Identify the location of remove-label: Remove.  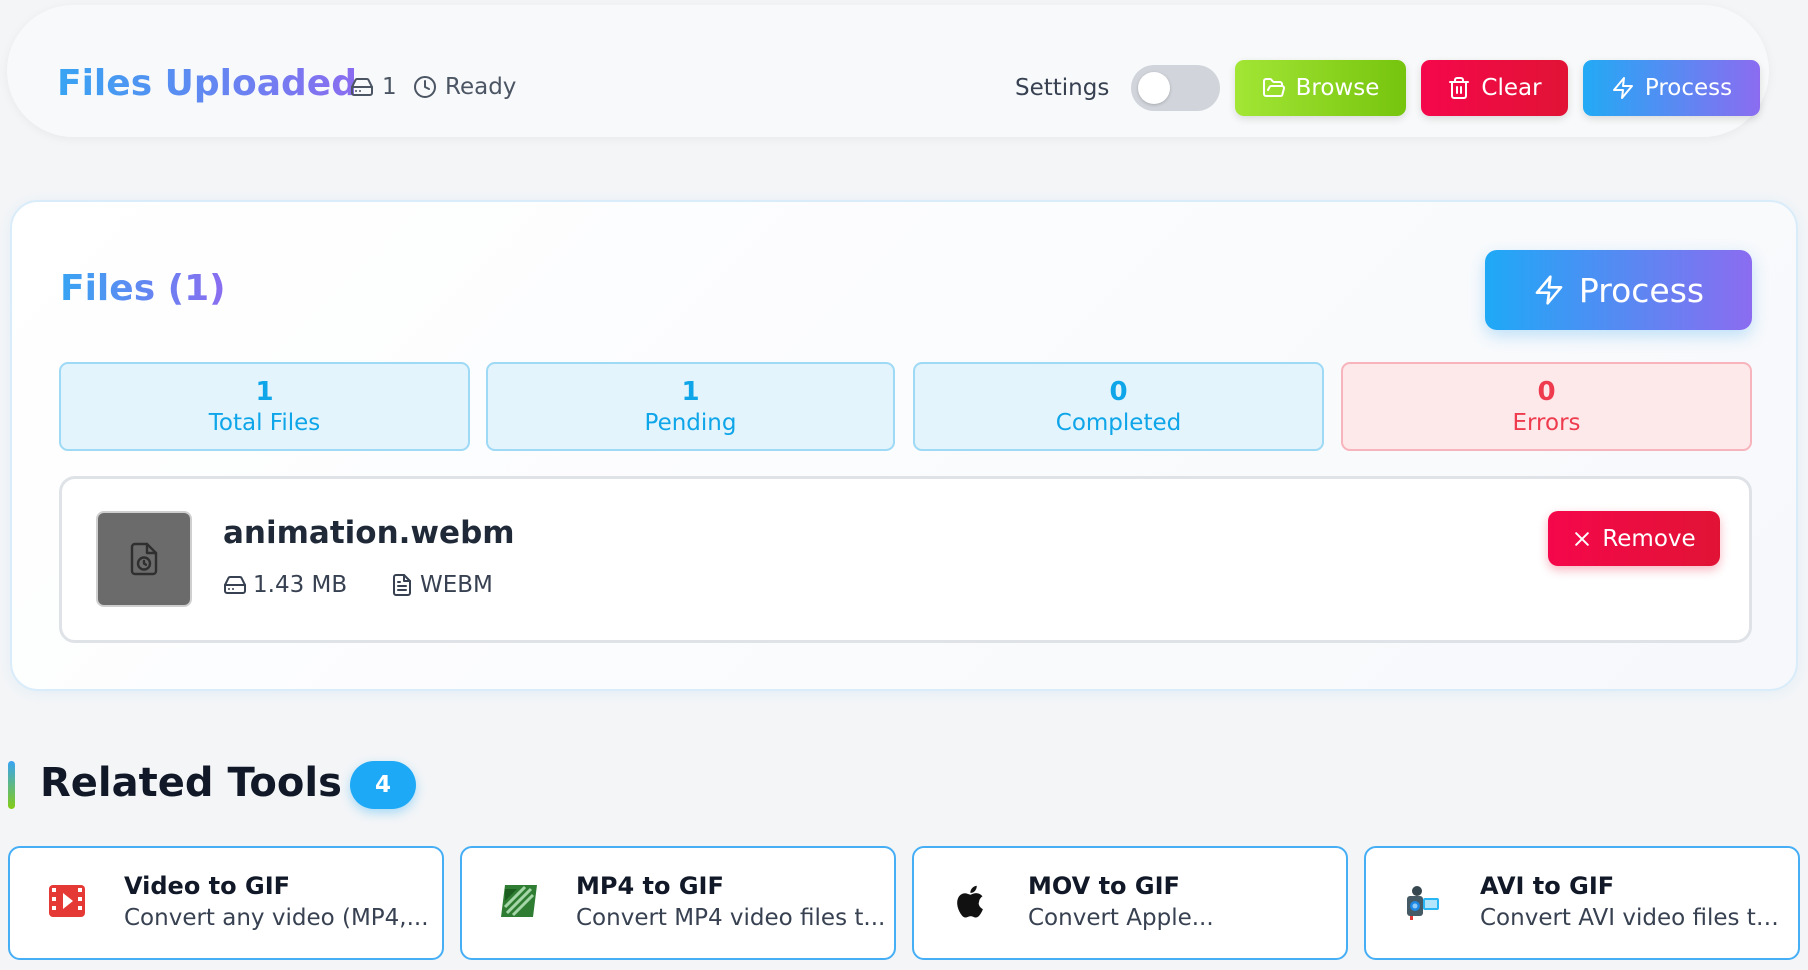
(1649, 538).